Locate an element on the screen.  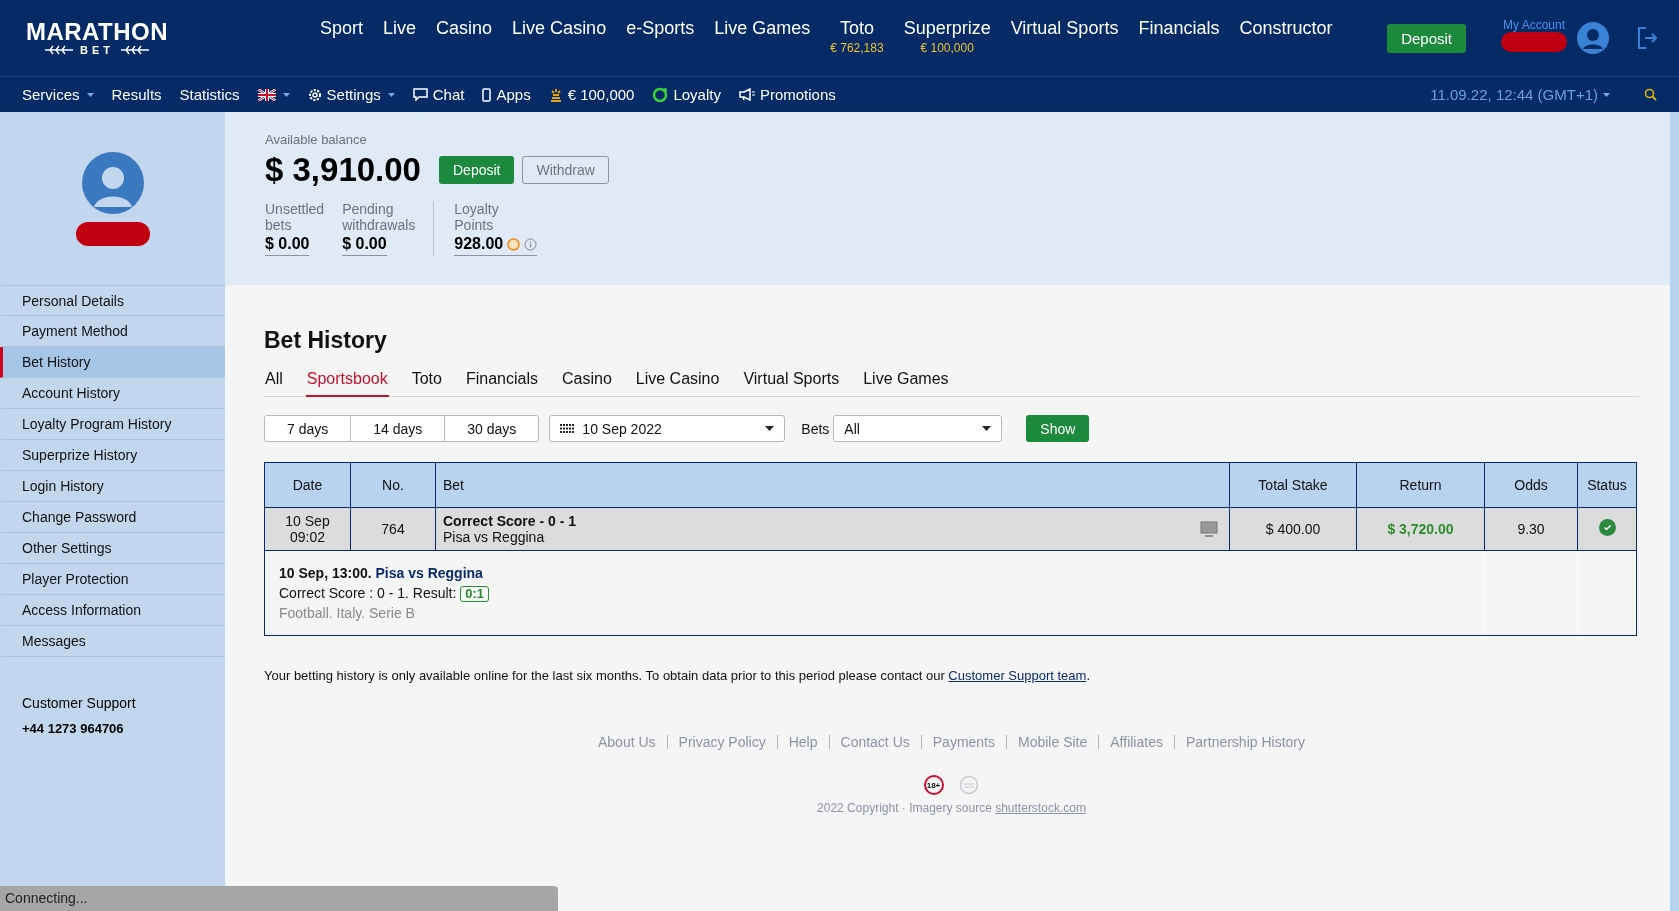
nav-link: Results is located at coordinates (136, 94).